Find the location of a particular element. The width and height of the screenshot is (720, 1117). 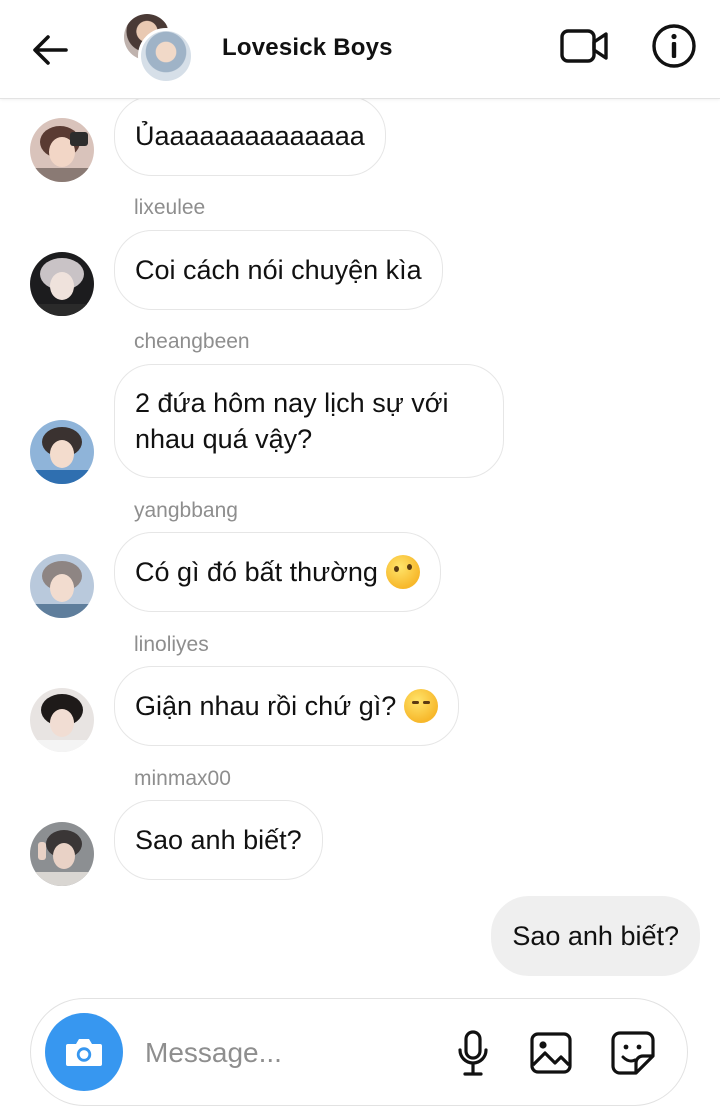

message-text: Có gì đó bất thường is located at coordinates (256, 572).